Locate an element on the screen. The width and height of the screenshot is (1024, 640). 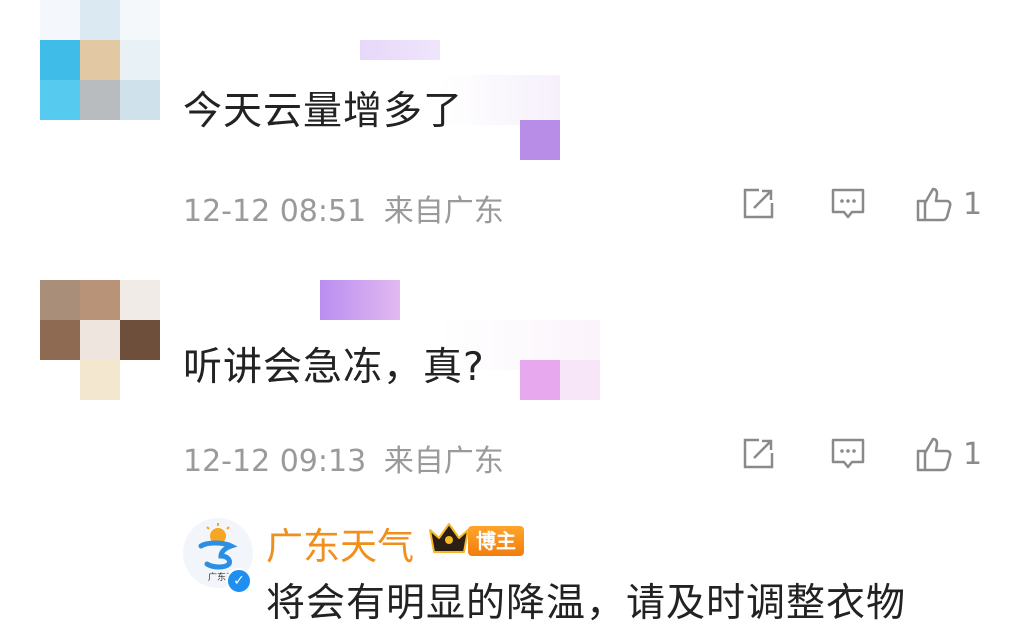
blogger-badge: 博主 is located at coordinates (496, 541).